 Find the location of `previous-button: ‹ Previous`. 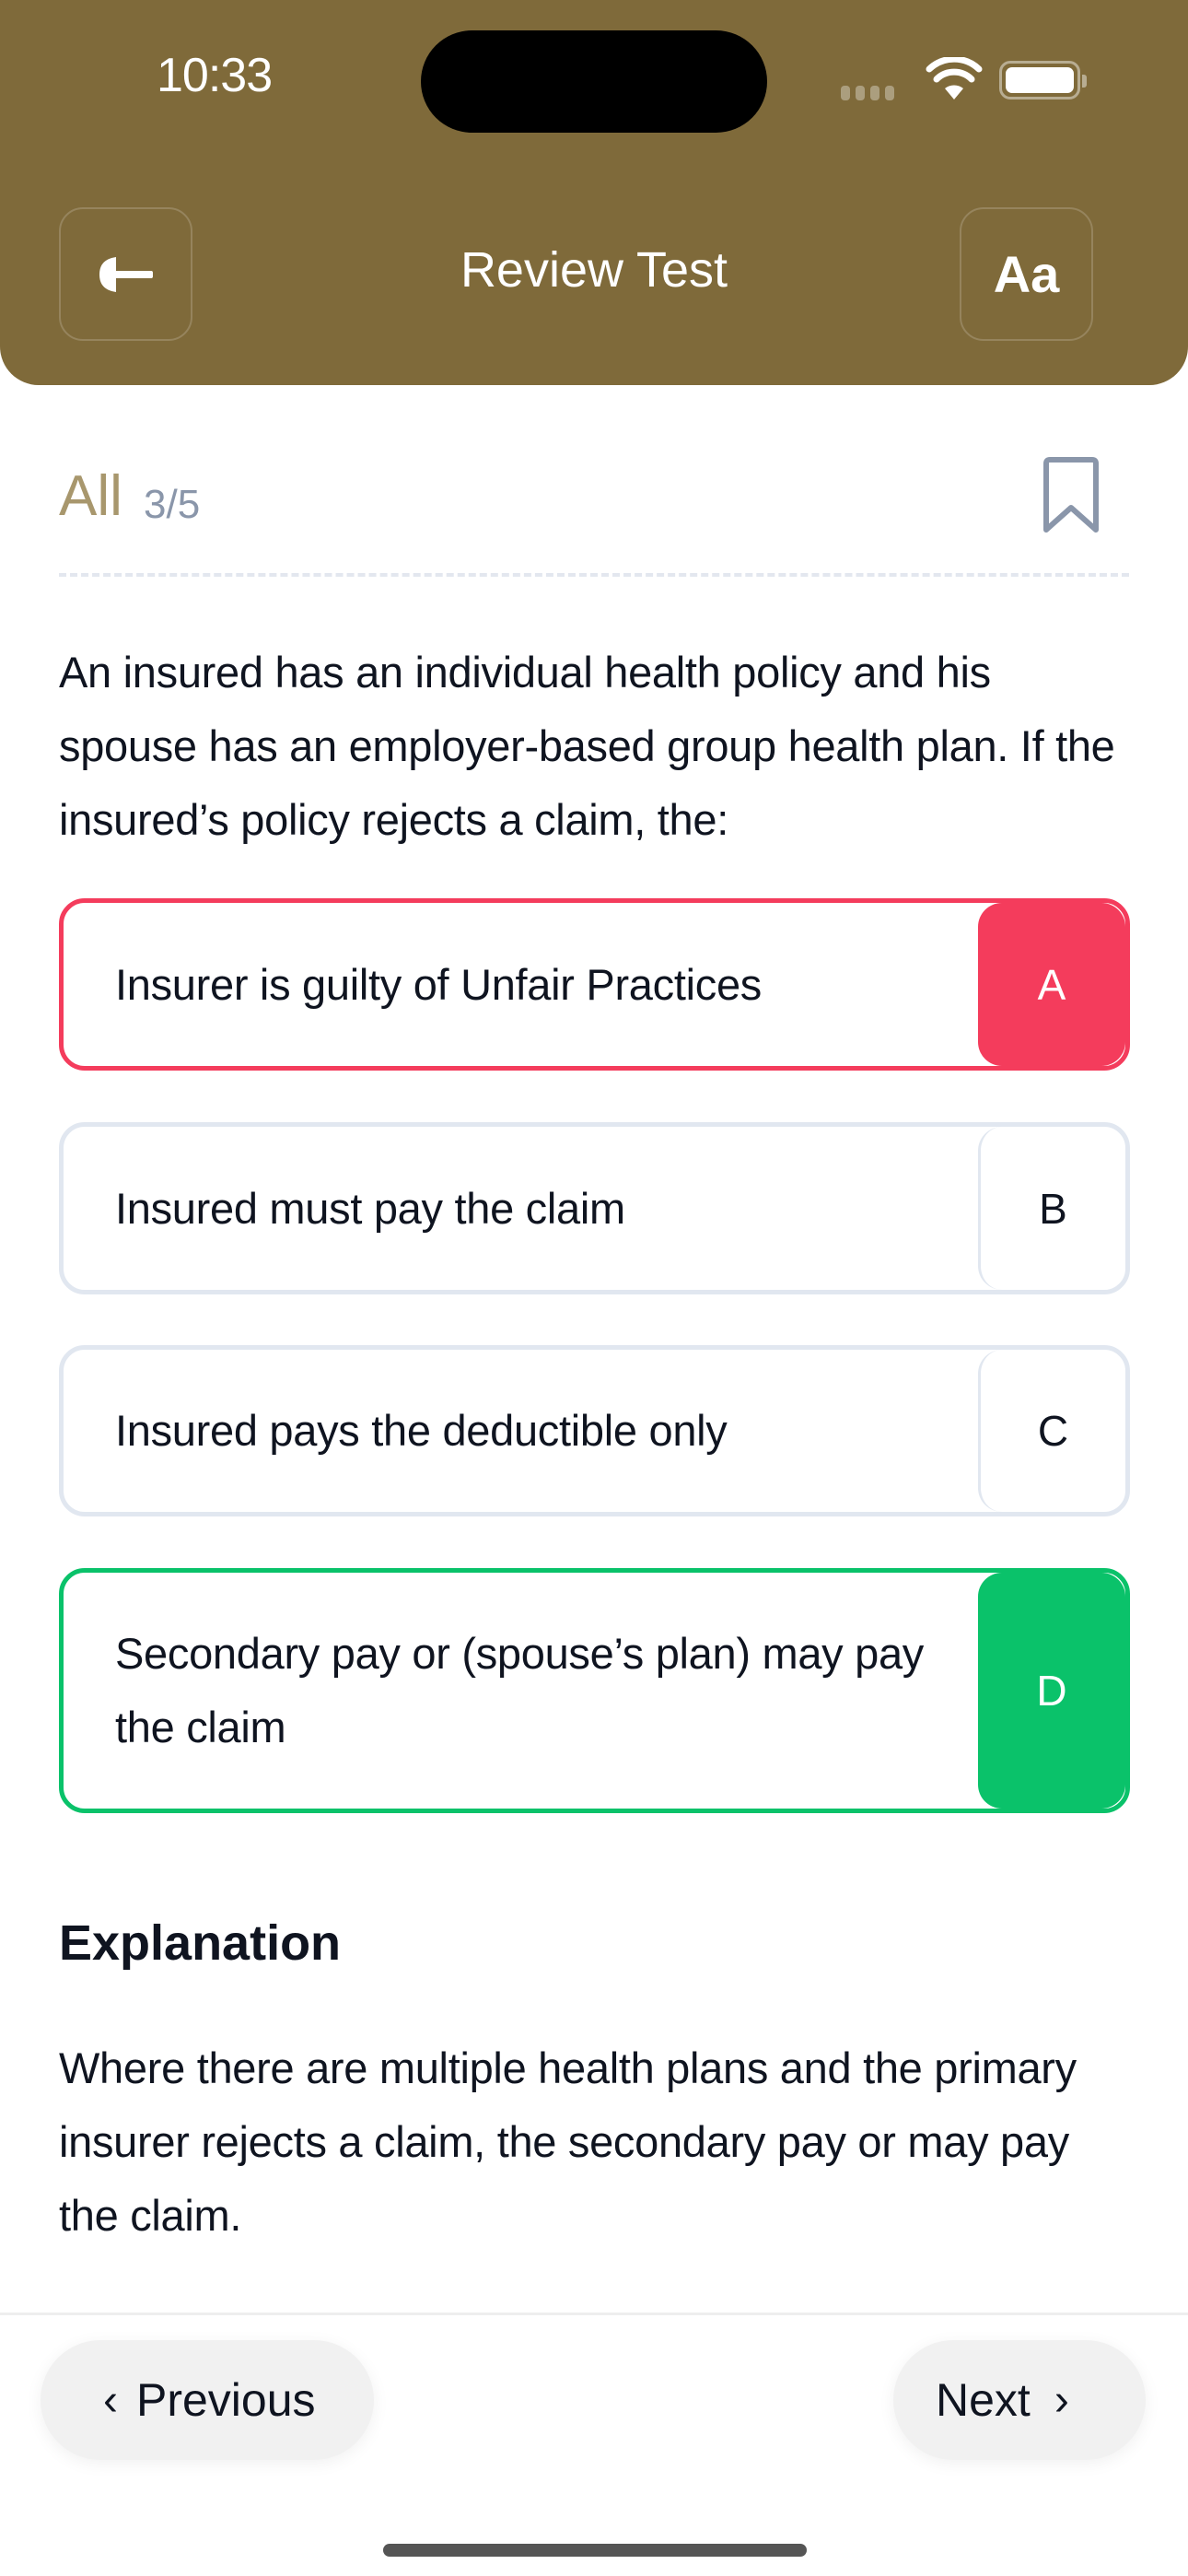

previous-button: ‹ Previous is located at coordinates (207, 2400).